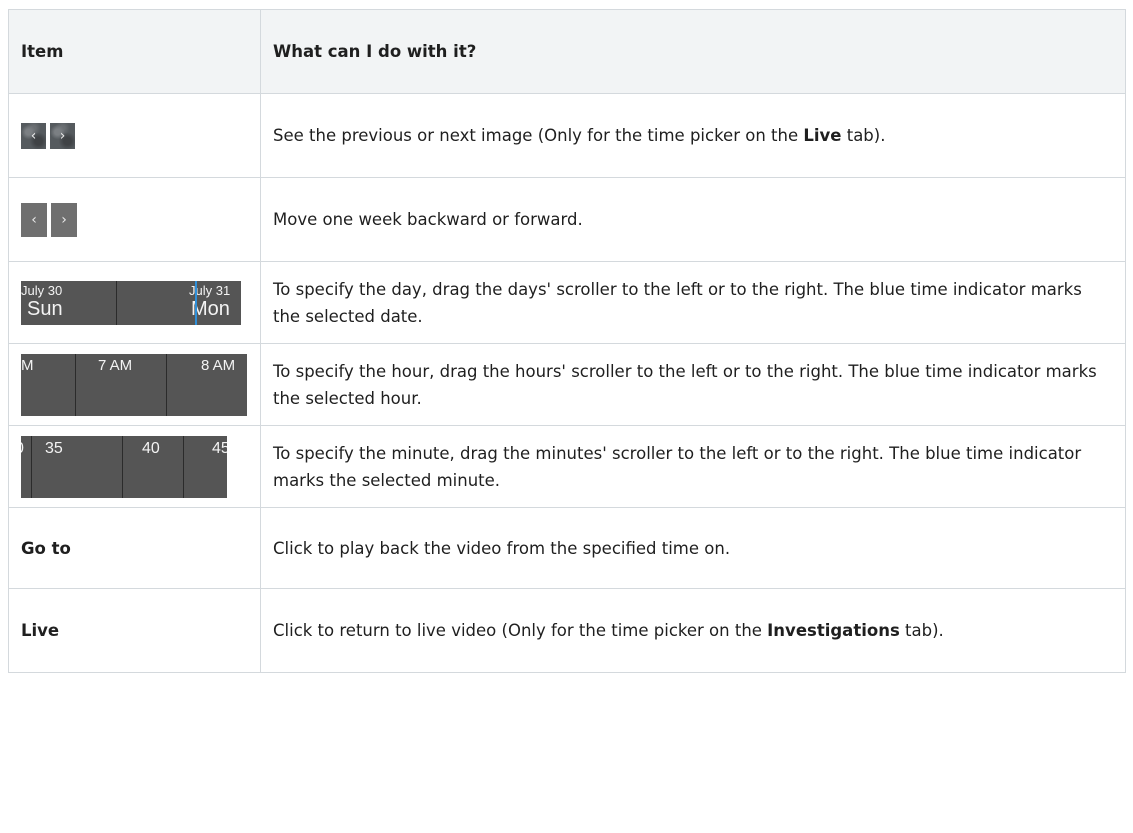 This screenshot has width=1133, height=833. Describe the element at coordinates (134, 630) in the screenshot. I see `live-label: Live` at that location.